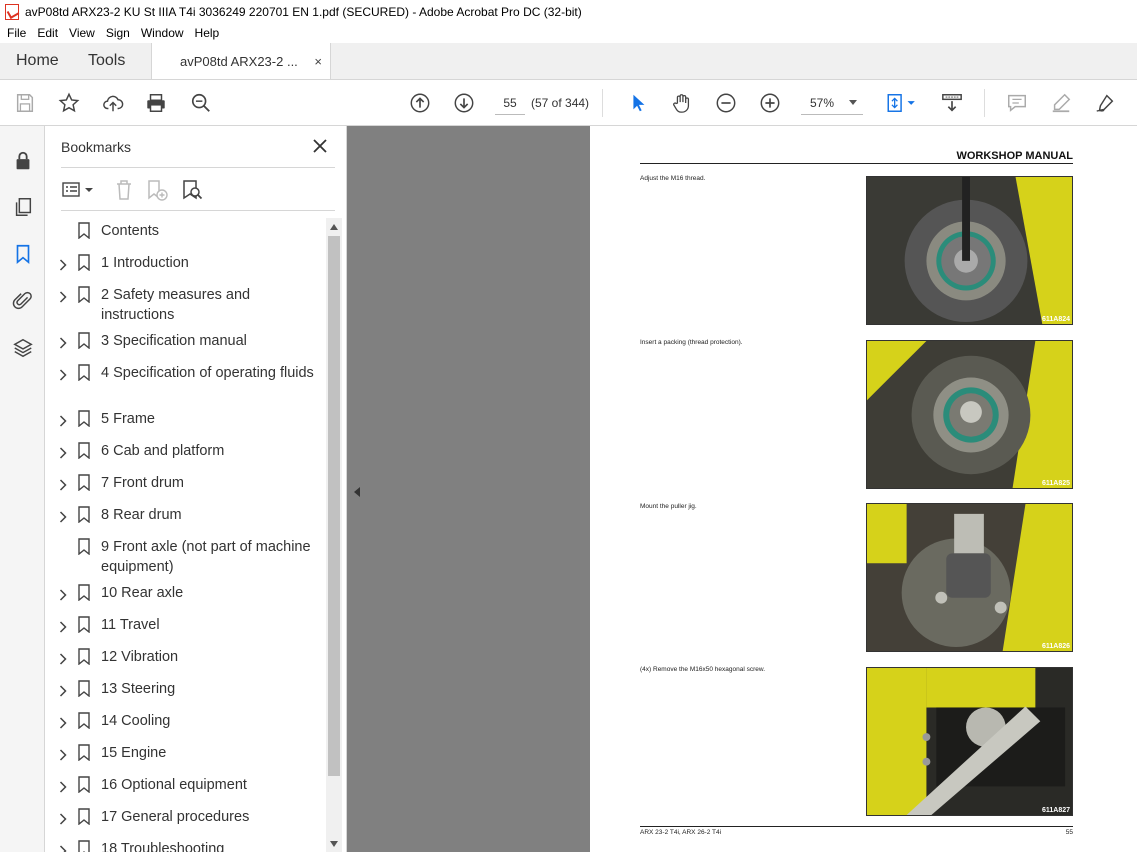 The width and height of the screenshot is (1137, 852). Describe the element at coordinates (79, 190) in the screenshot. I see `bookmark-options-icon` at that location.